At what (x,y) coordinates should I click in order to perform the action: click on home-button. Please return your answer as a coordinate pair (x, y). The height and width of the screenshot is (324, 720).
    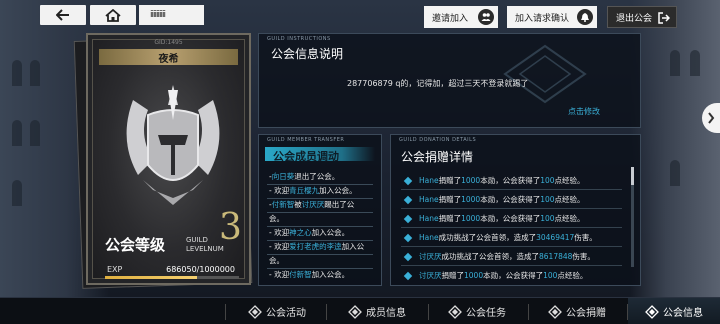
    Looking at the image, I should click on (113, 15).